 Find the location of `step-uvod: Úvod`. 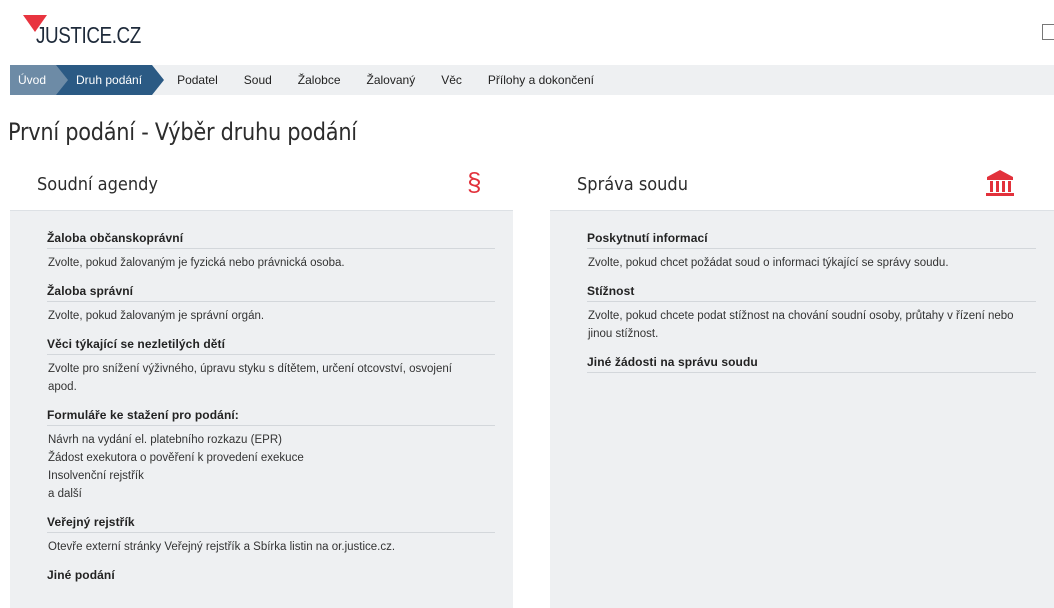

step-uvod: Úvod is located at coordinates (39, 80).